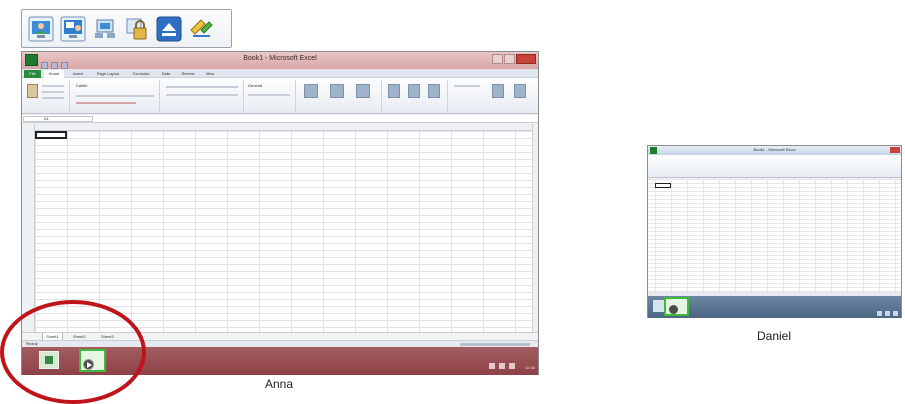 The width and height of the screenshot is (905, 404). What do you see at coordinates (434, 91) in the screenshot?
I see `format-cells-icon` at bounding box center [434, 91].